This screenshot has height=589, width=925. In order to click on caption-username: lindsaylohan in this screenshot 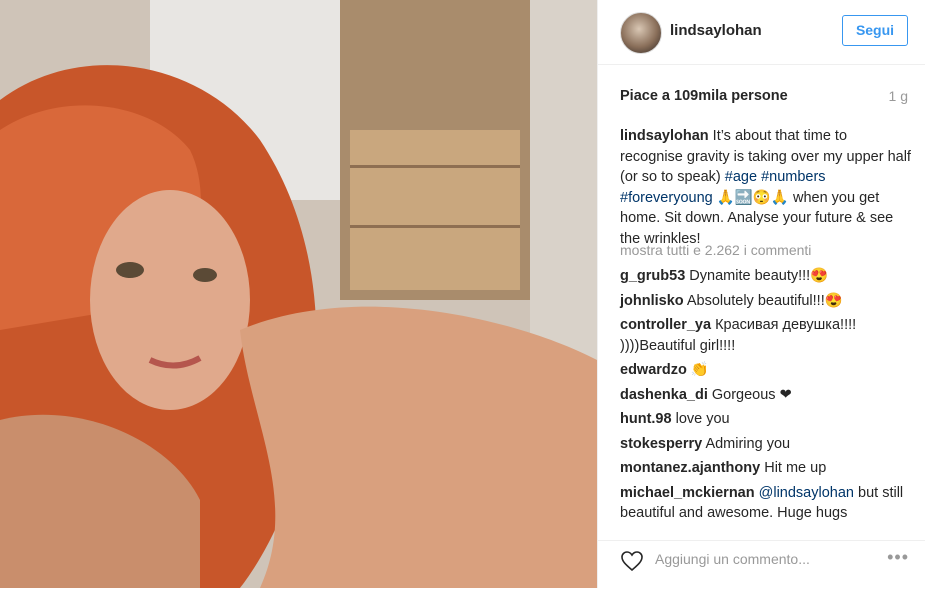, I will do `click(664, 136)`.